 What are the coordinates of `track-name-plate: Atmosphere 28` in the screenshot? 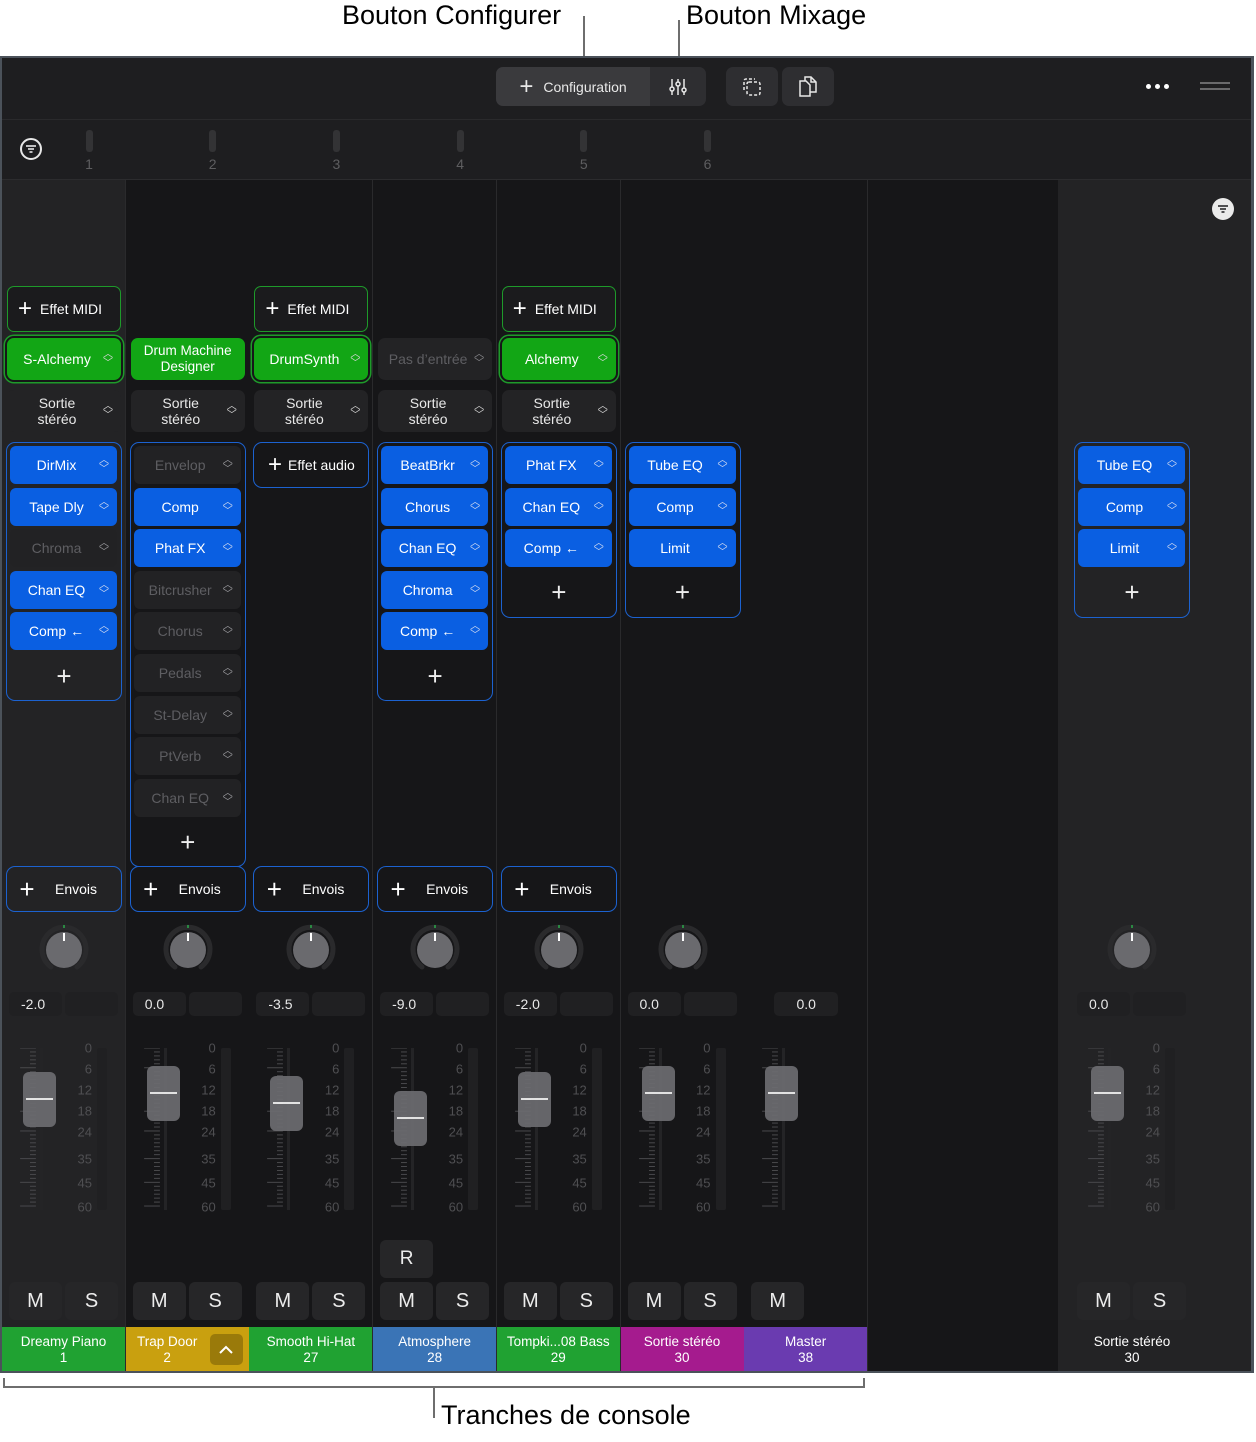 It's located at (435, 1349).